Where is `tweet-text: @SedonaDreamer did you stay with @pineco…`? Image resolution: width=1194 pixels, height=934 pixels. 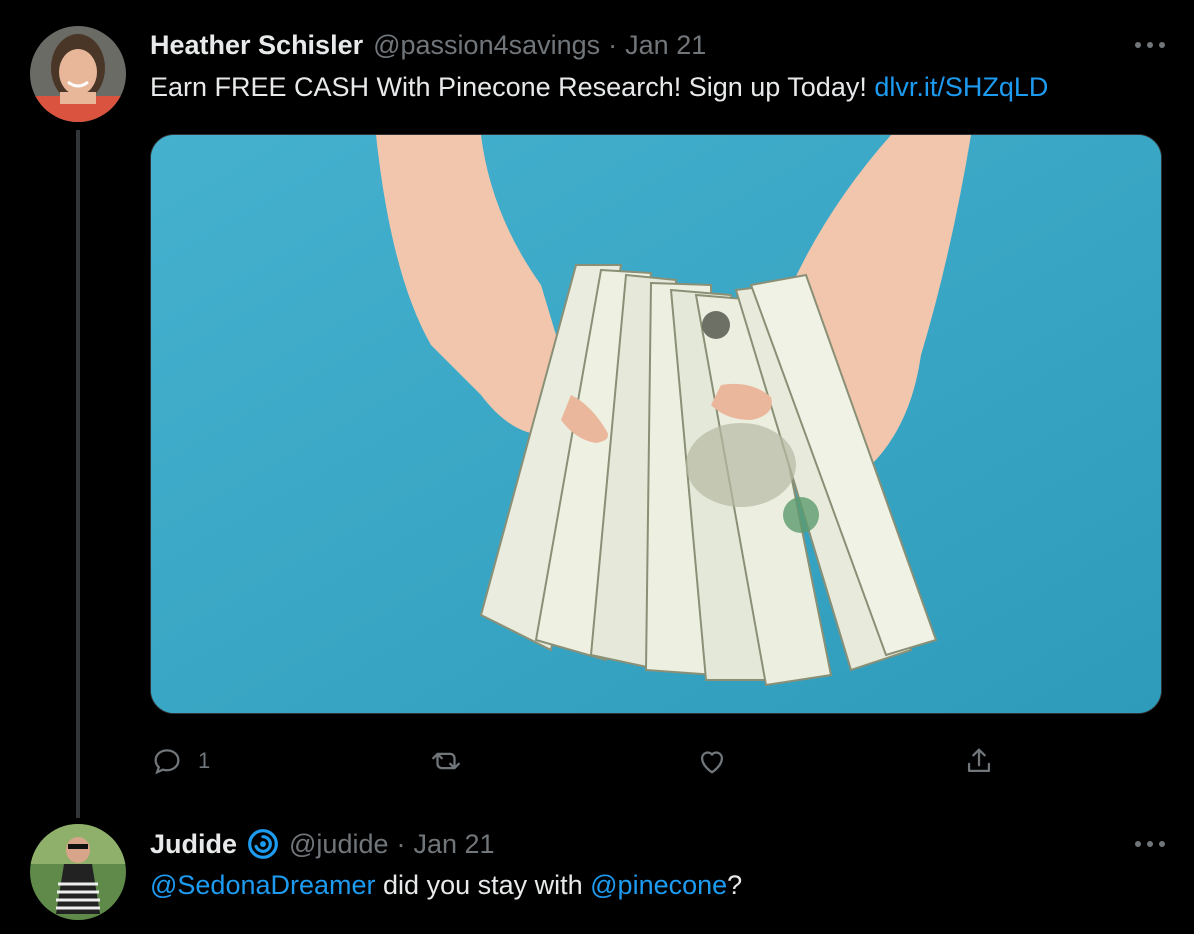 tweet-text: @SedonaDreamer did you stay with @pineco… is located at coordinates (446, 885).